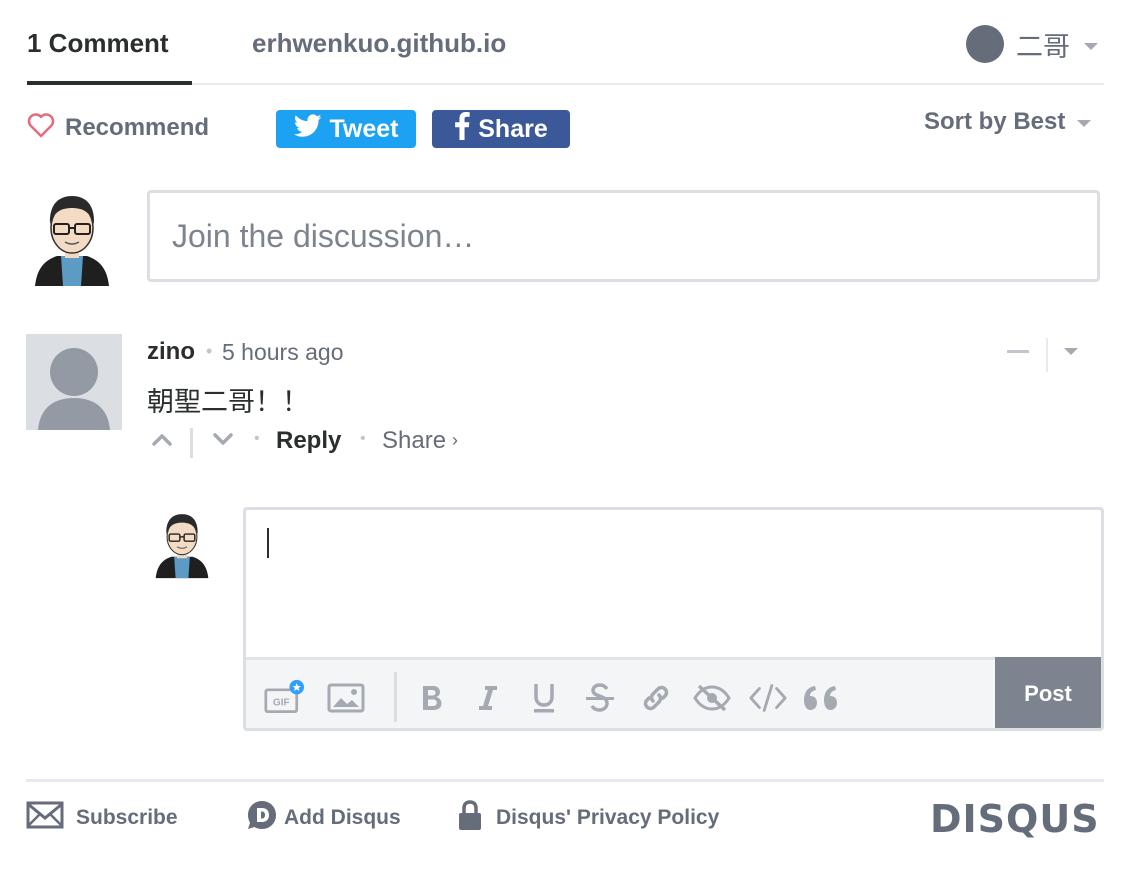  What do you see at coordinates (1043, 47) in the screenshot?
I see `user-name: 二哥` at bounding box center [1043, 47].